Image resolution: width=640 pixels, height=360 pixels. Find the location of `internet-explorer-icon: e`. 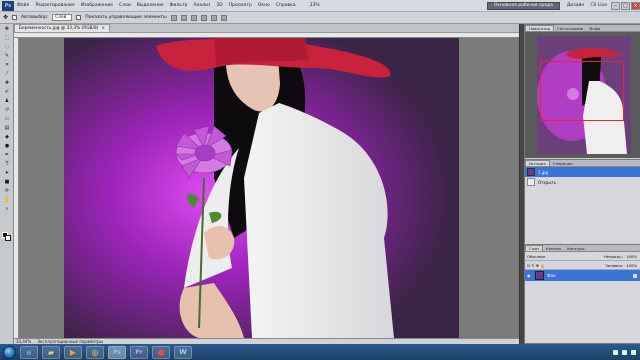

internet-explorer-icon: e is located at coordinates (29, 352).